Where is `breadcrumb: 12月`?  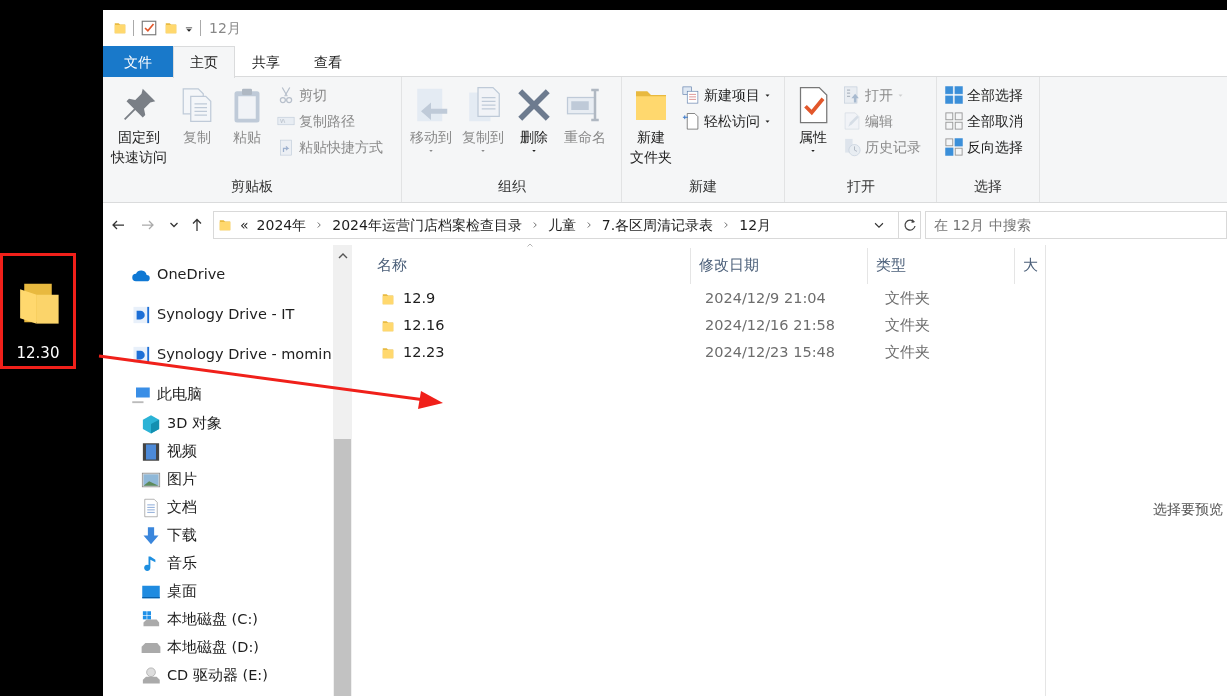
breadcrumb: 12月 is located at coordinates (755, 225).